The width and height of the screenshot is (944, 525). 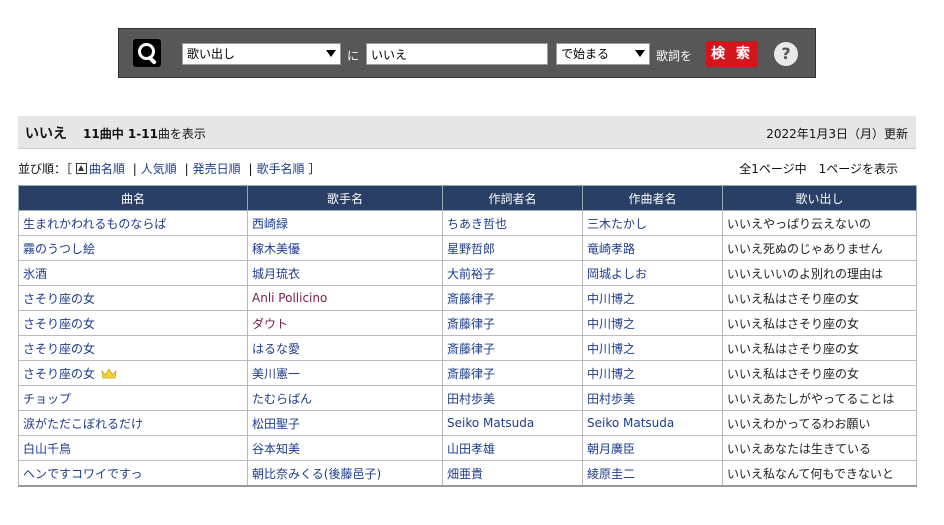 What do you see at coordinates (282, 398) in the screenshot?
I see `artist-link-text: たむらぱん` at bounding box center [282, 398].